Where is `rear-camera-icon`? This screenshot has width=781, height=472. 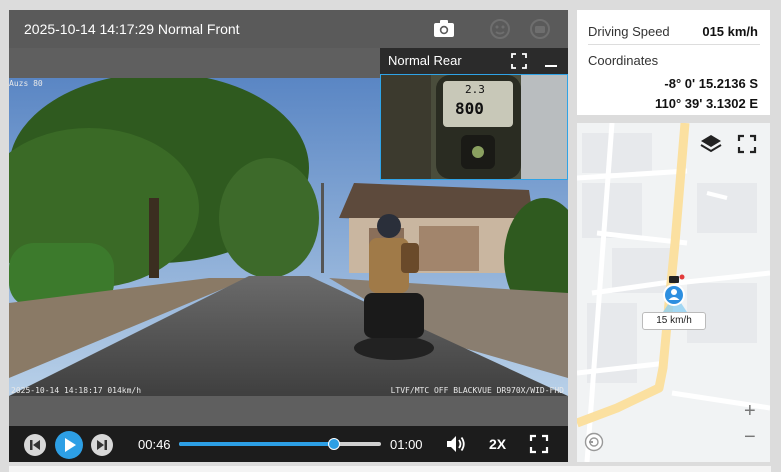
rear-camera-icon is located at coordinates (540, 29).